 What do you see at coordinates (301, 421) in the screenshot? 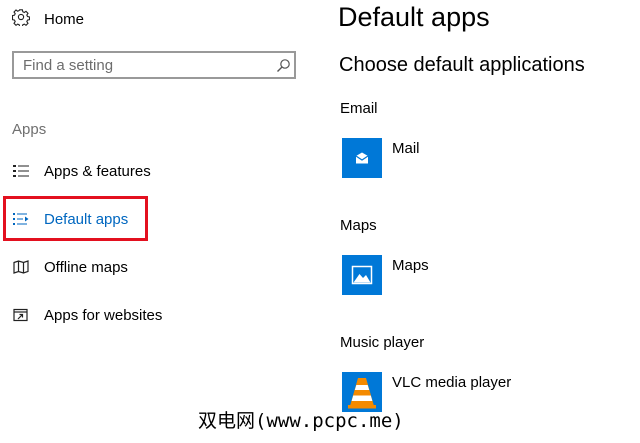
I see `site-watermark: 双电网(www.pcpc.me)` at bounding box center [301, 421].